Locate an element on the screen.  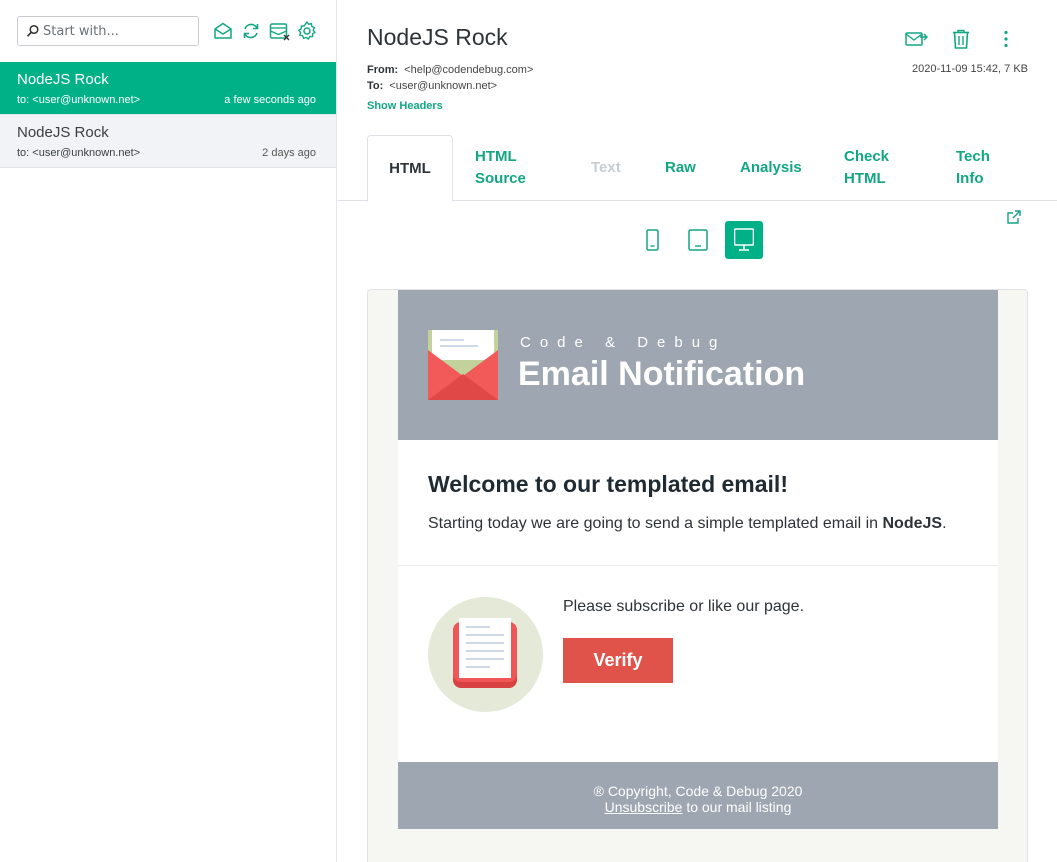
email-header-title: Email Notification is located at coordinates (662, 374).